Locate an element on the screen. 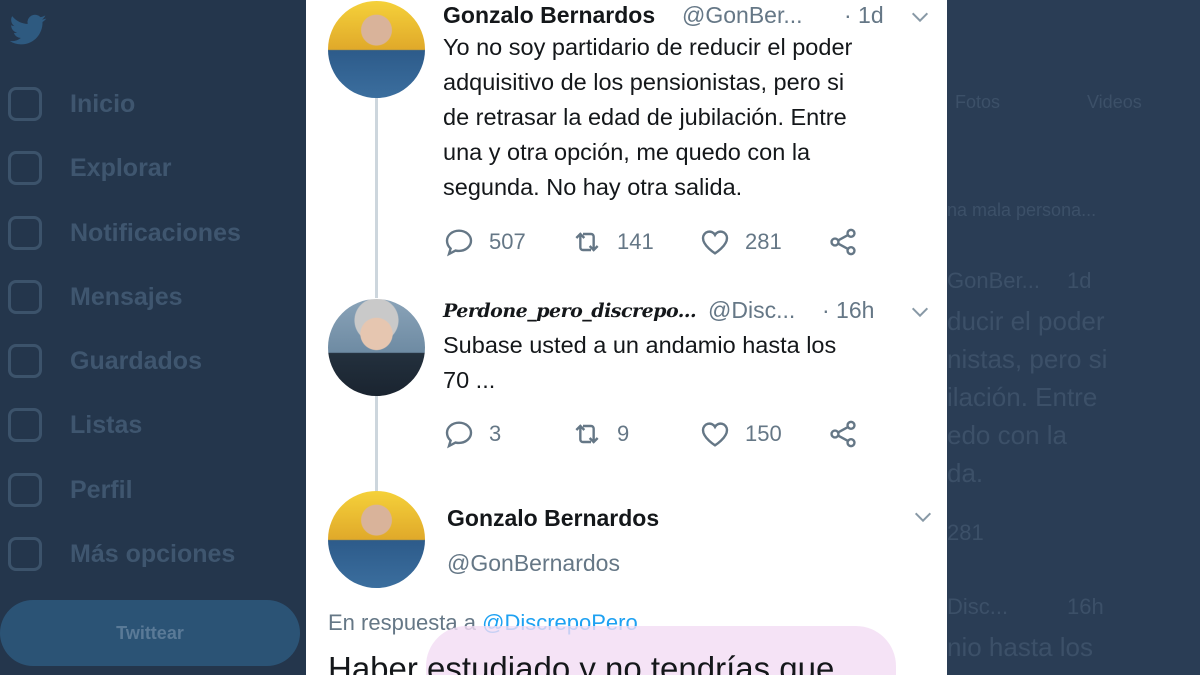 The height and width of the screenshot is (675, 1200). tweet-actions: 3 9 150 is located at coordinates (658, 434).